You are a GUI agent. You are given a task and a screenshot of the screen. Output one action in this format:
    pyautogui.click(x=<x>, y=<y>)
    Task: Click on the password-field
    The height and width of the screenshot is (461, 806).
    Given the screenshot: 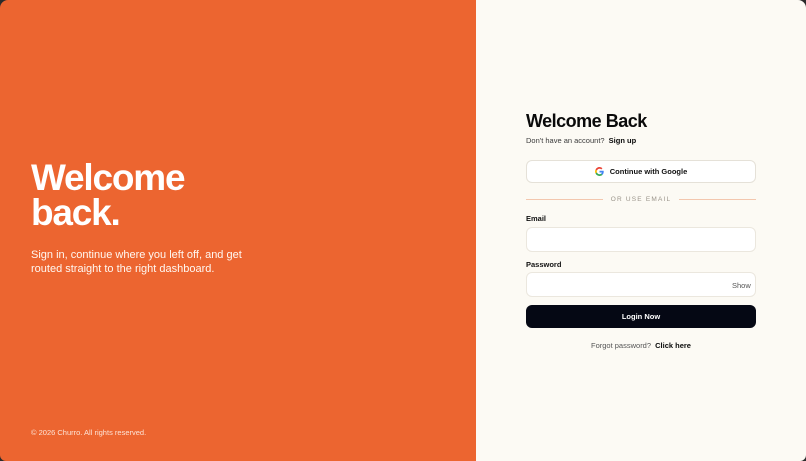 What is the action you would take?
    pyautogui.click(x=641, y=284)
    